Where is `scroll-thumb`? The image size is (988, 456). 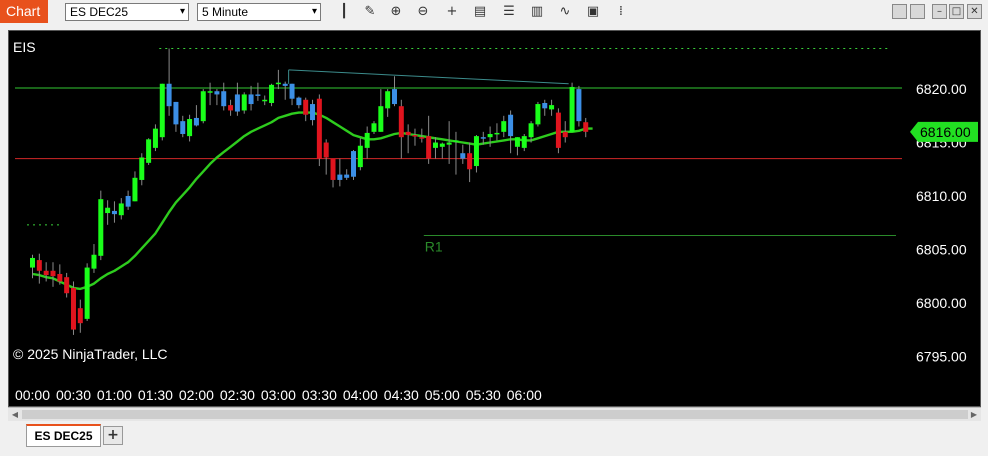 scroll-thumb is located at coordinates (495, 414).